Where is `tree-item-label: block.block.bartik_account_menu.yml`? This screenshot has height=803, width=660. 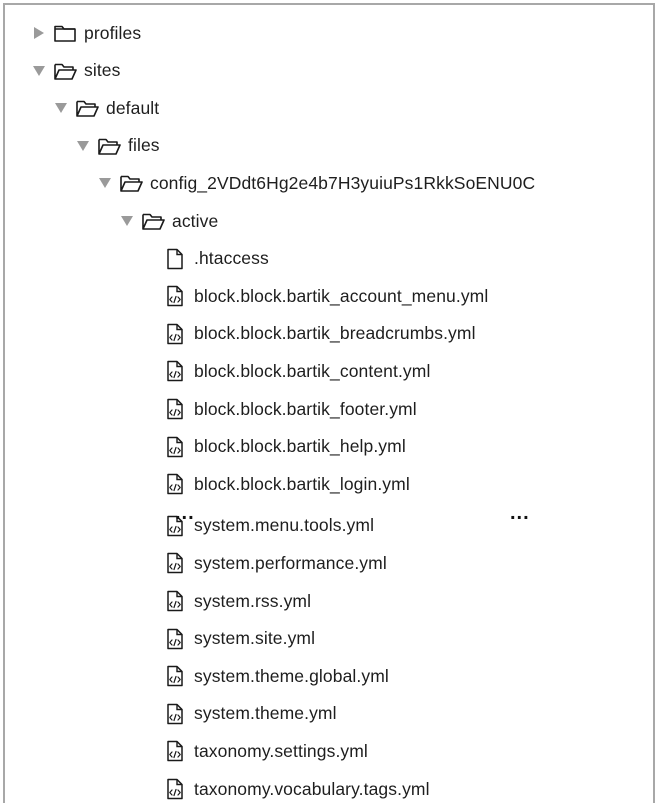
tree-item-label: block.block.bartik_account_menu.yml is located at coordinates (341, 295).